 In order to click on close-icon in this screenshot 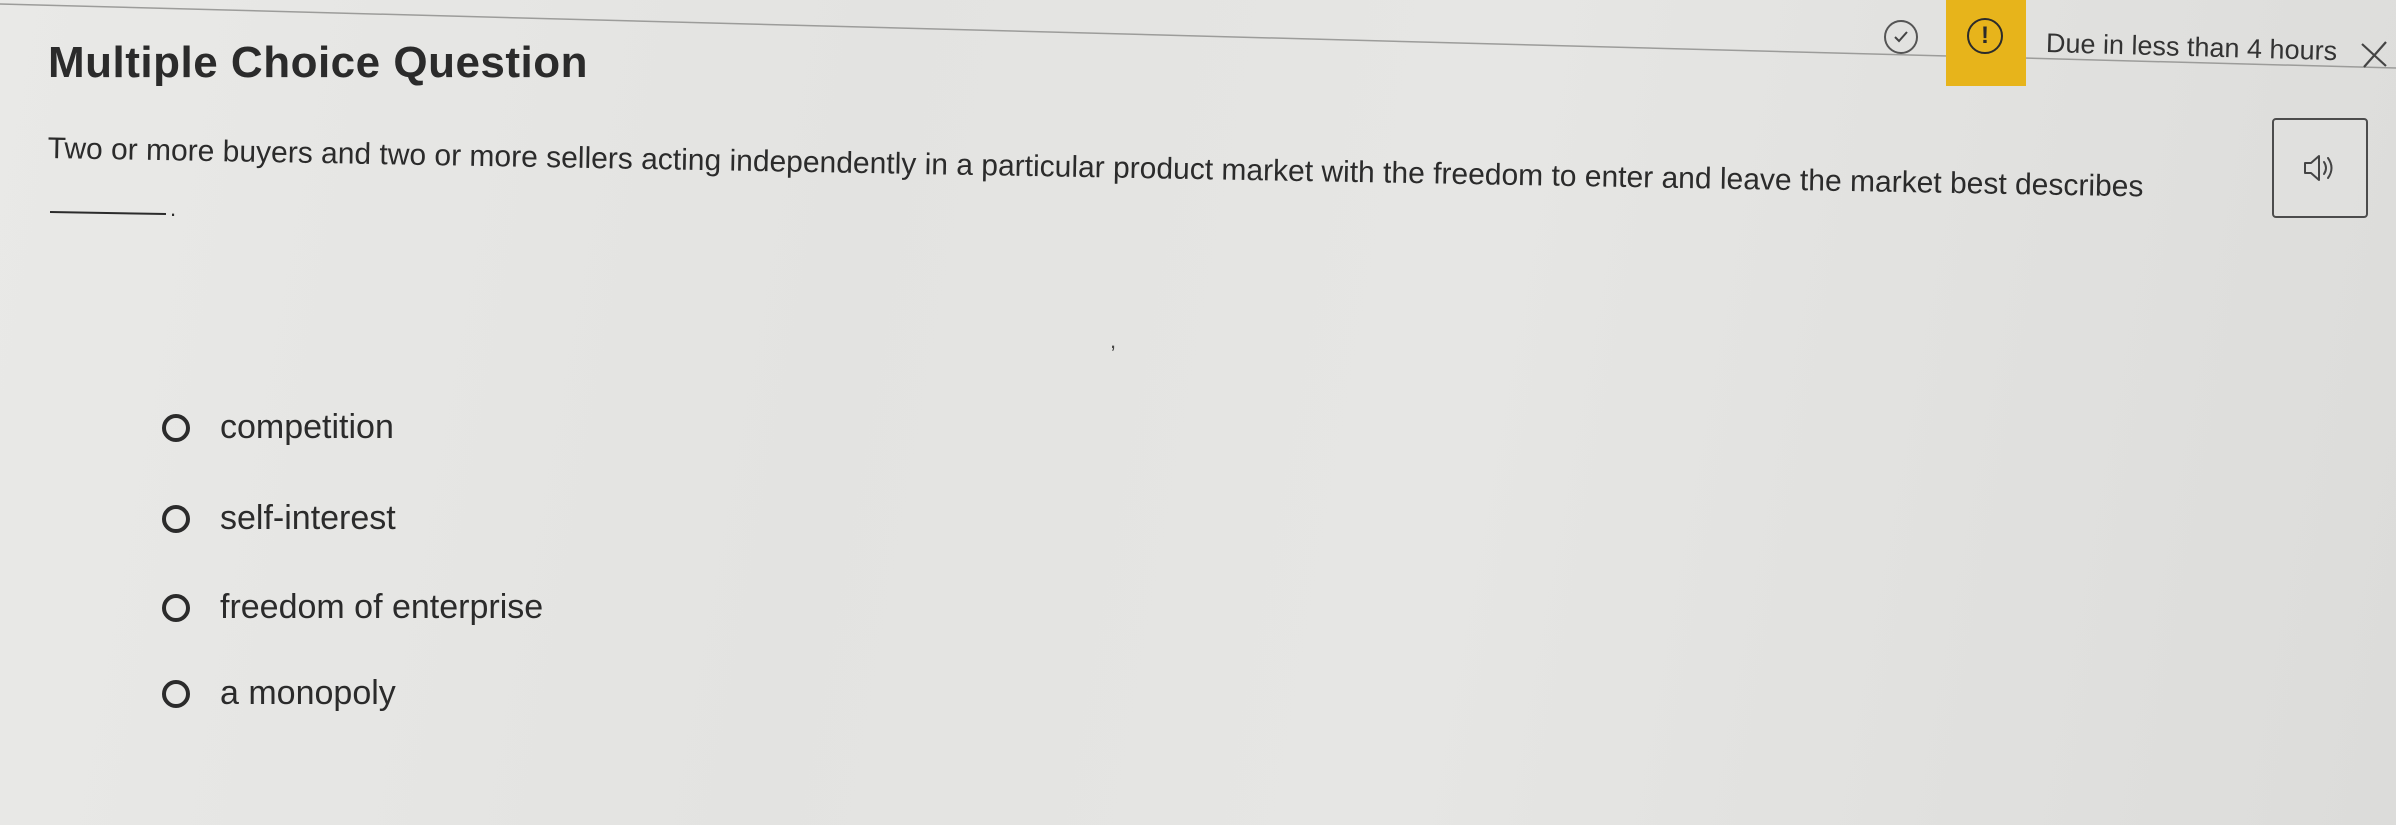, I will do `click(2374, 54)`.